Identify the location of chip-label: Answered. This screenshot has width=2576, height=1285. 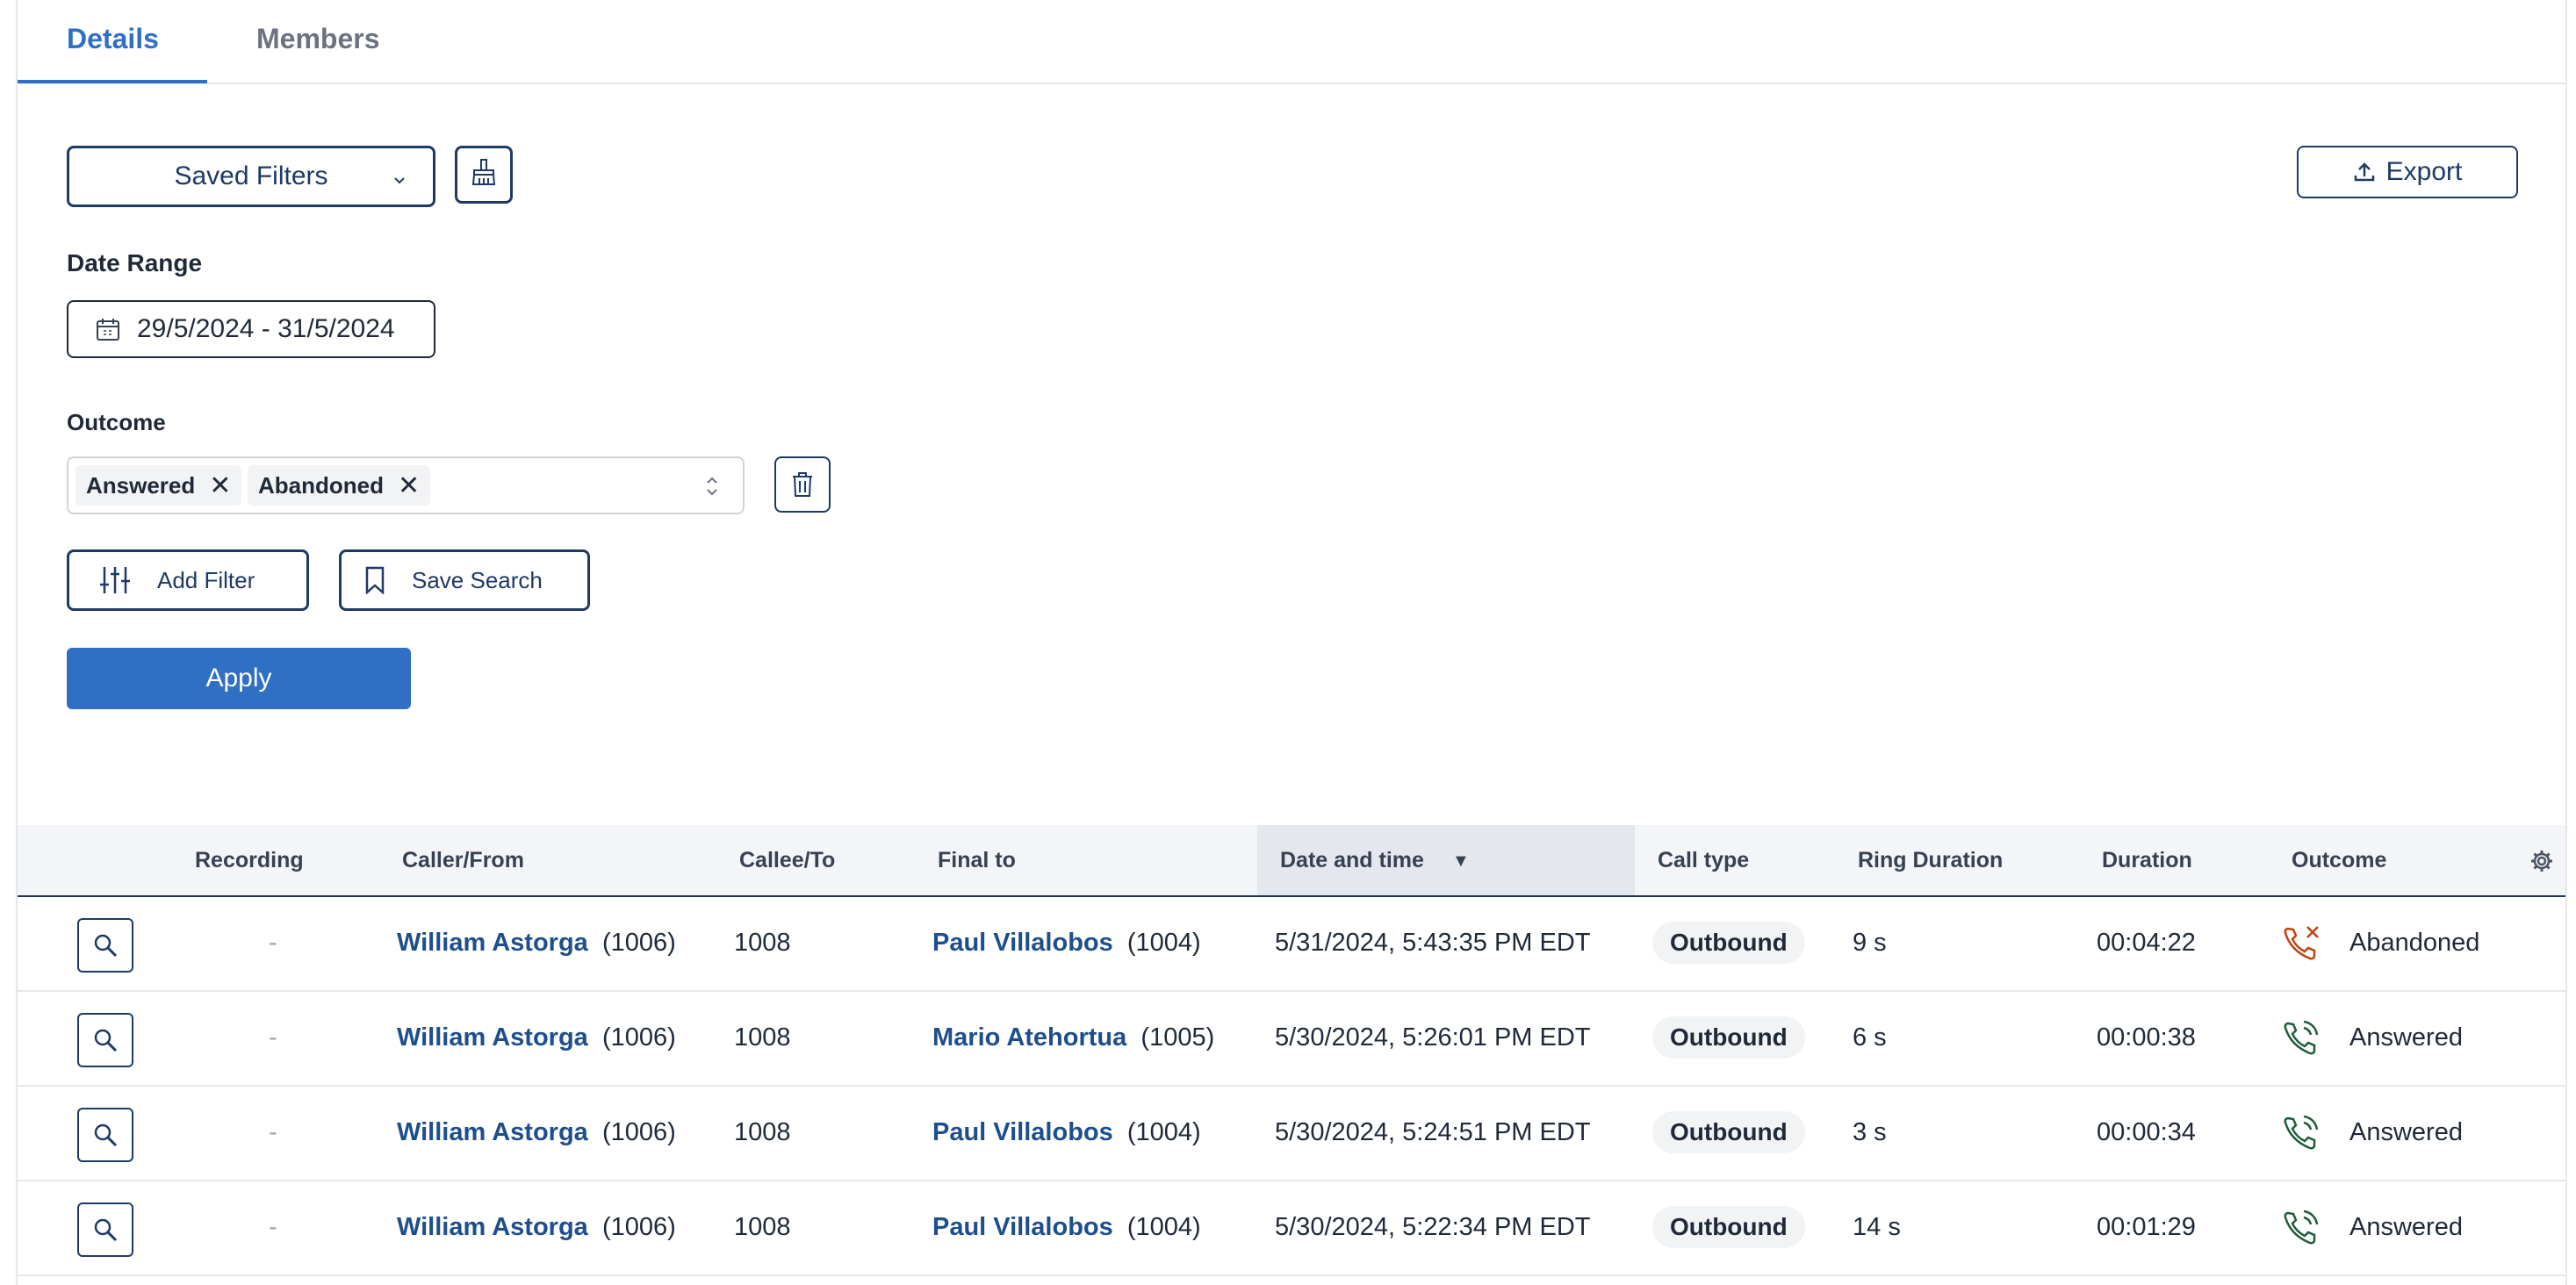
(141, 485).